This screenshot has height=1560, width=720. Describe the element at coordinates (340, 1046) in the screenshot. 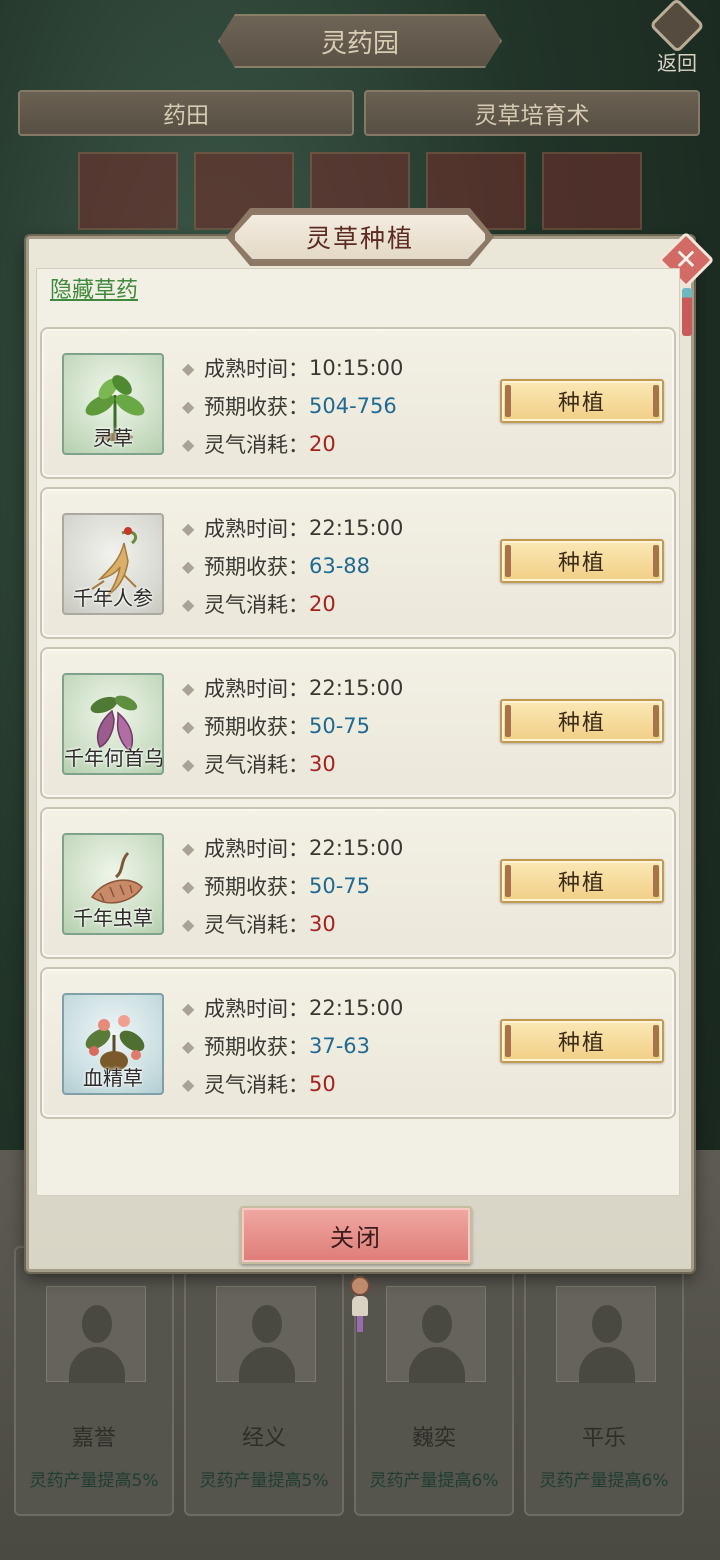

I see `harvest-value: 37-63` at that location.